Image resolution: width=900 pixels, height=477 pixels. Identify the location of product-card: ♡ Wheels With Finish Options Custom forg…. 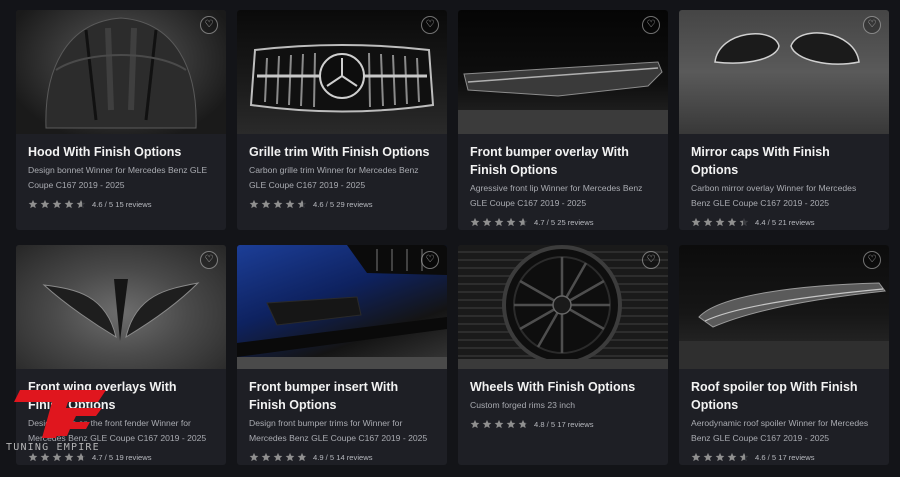
(563, 355).